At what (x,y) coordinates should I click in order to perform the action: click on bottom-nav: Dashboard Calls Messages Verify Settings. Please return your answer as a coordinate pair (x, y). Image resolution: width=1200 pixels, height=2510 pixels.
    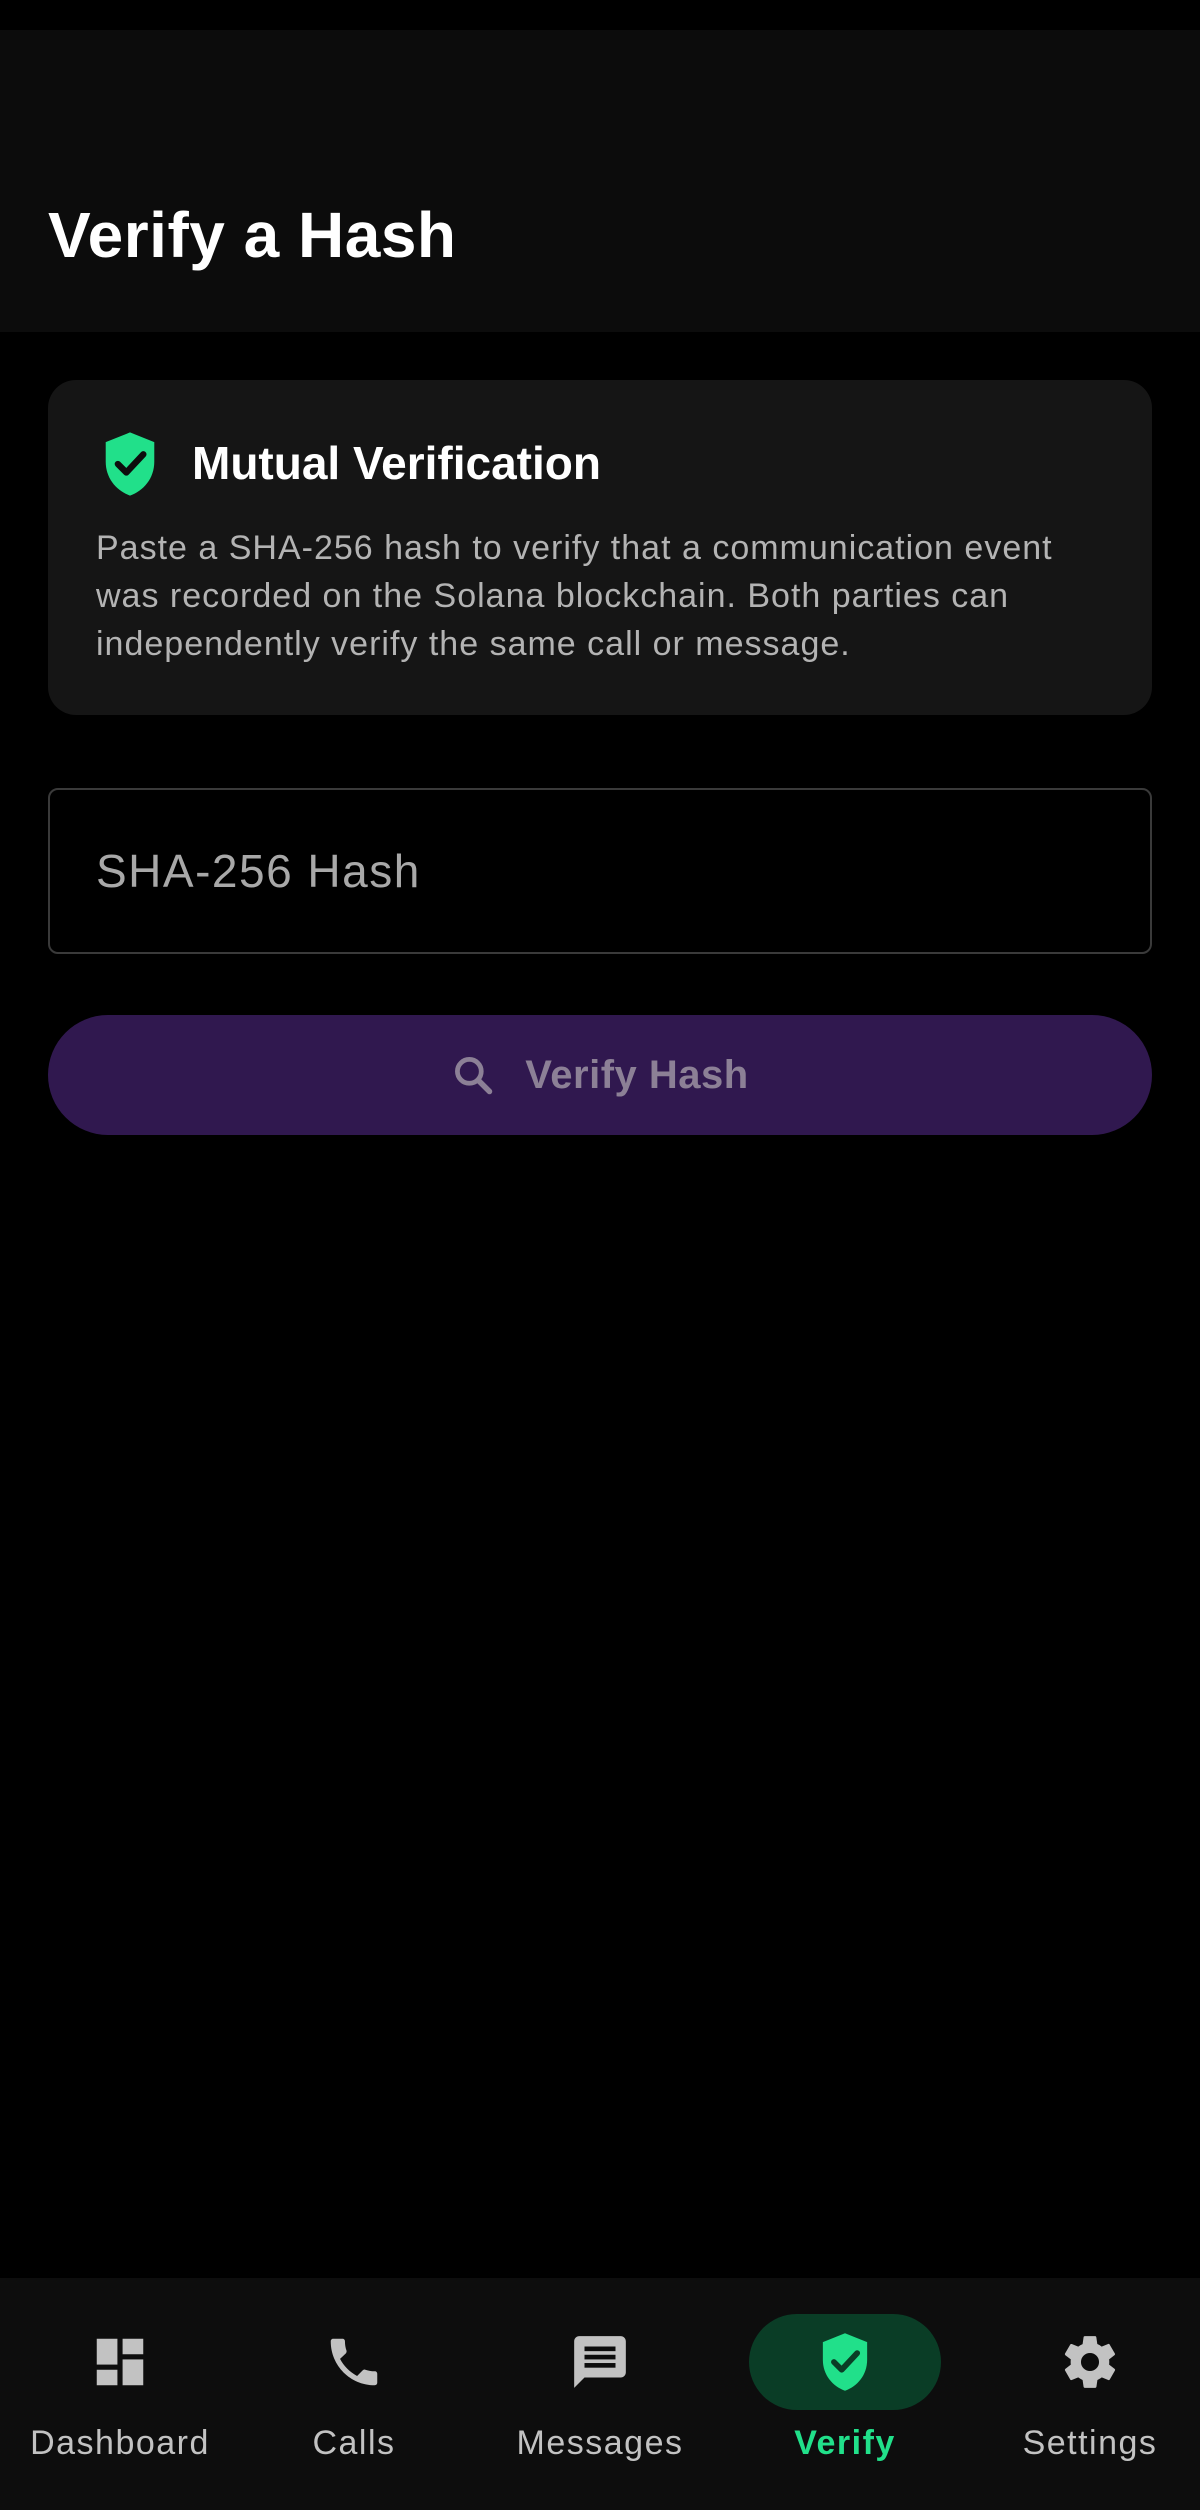
    Looking at the image, I should click on (600, 2394).